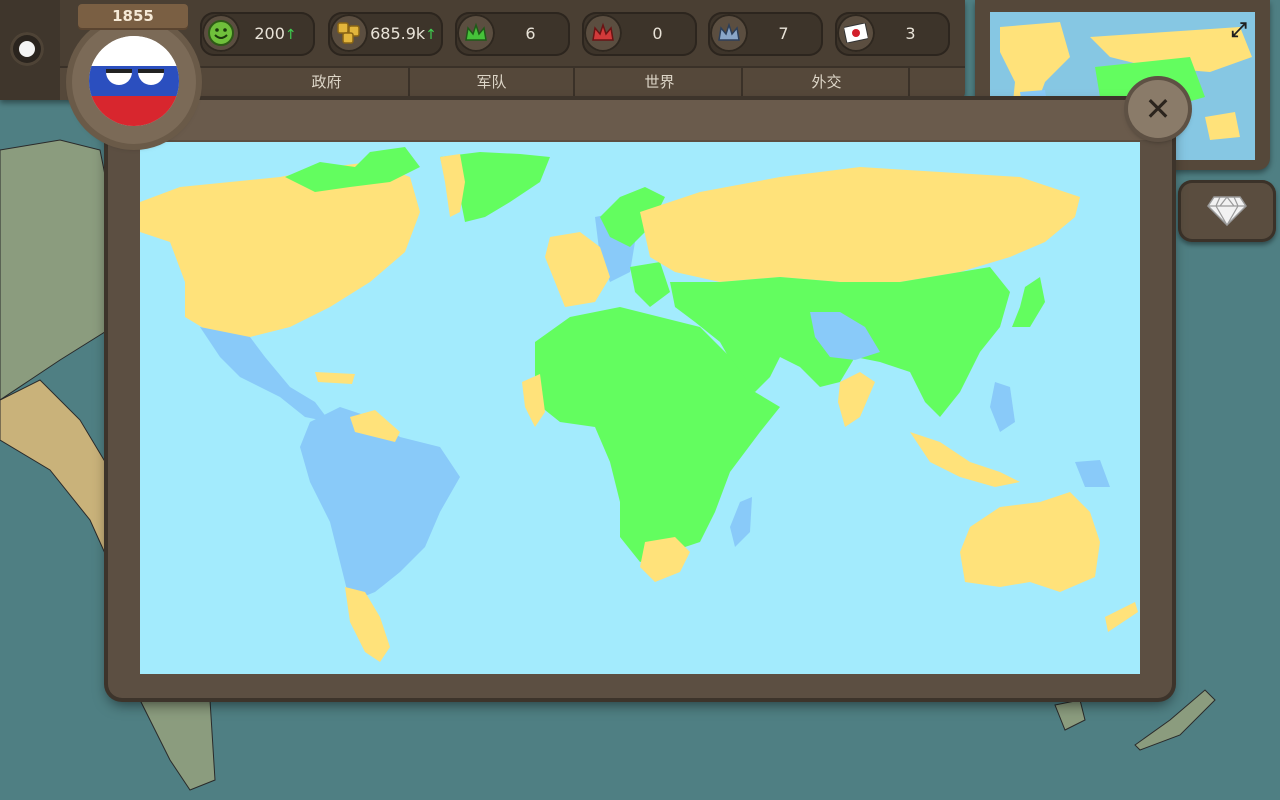  Describe the element at coordinates (765, 34) in the screenshot. I see `stat-neutral: 7` at that location.